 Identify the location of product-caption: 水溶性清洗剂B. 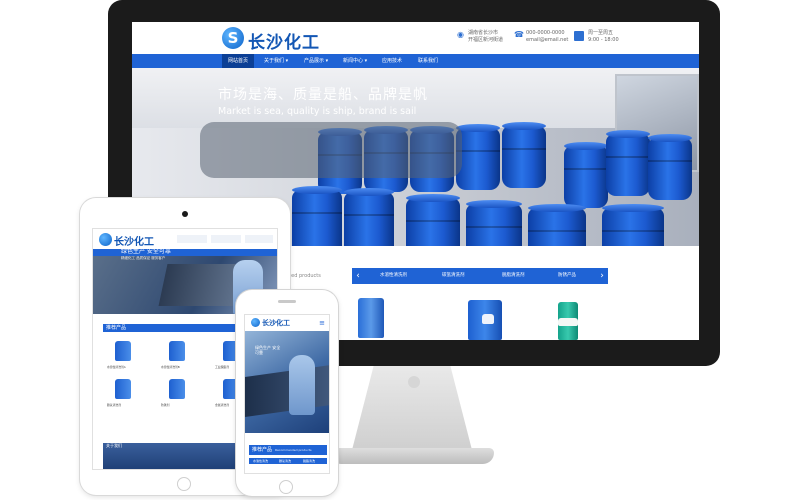
(170, 367).